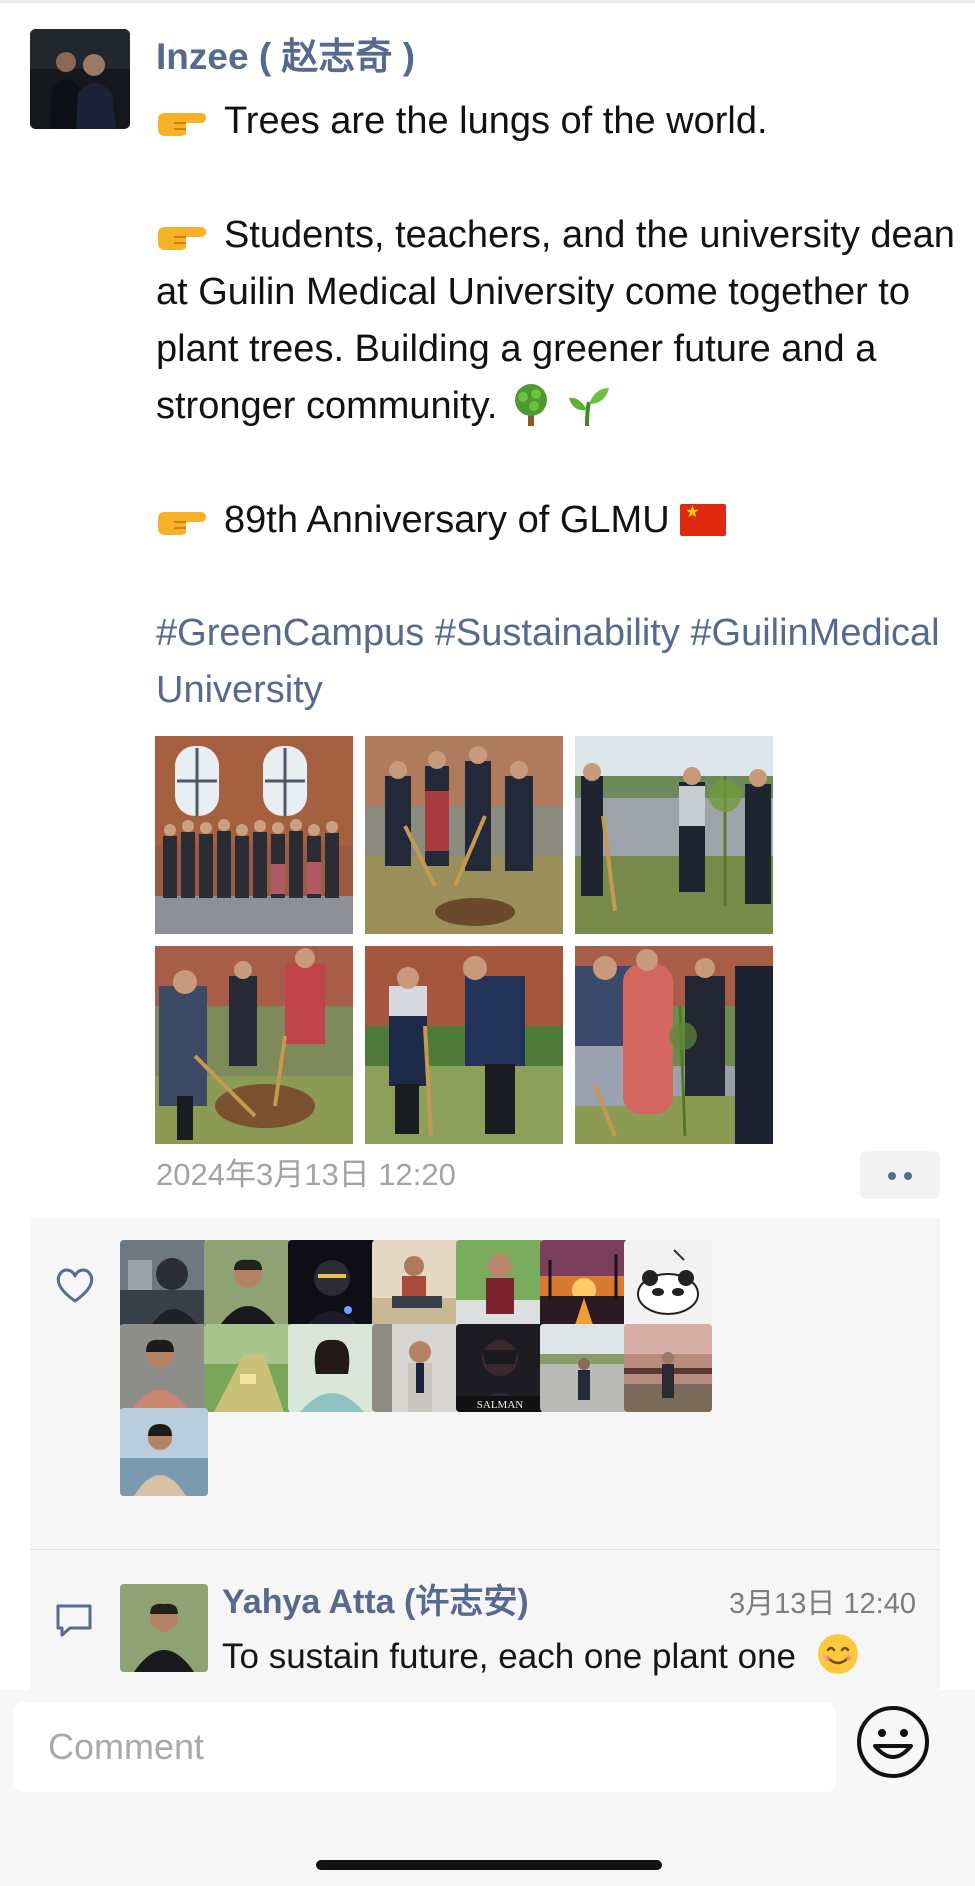 The image size is (975, 1886). What do you see at coordinates (306, 1174) in the screenshot?
I see `post-timestamp: 2024年3月13日 12:20` at bounding box center [306, 1174].